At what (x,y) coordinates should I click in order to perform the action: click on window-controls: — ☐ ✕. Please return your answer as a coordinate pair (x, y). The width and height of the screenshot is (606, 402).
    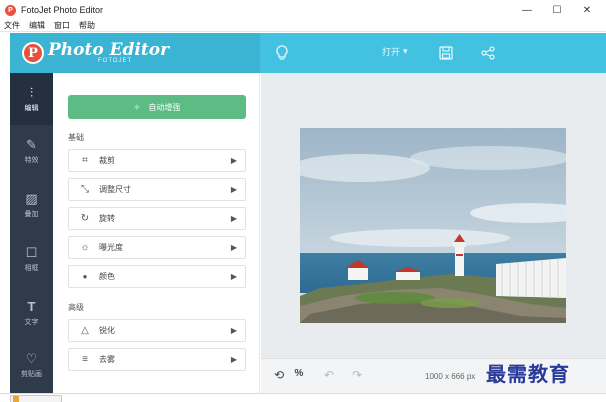
    Looking at the image, I should click on (557, 10).